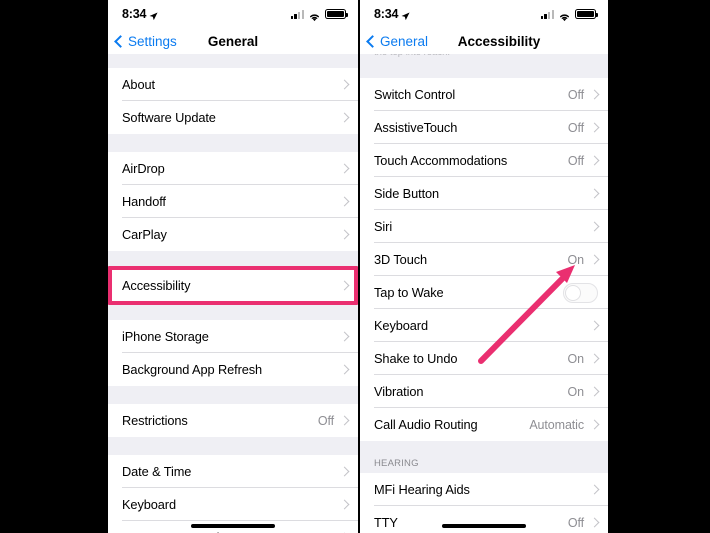 Image resolution: width=710 pixels, height=533 pixels. I want to click on back-button-general: General, so click(394, 41).